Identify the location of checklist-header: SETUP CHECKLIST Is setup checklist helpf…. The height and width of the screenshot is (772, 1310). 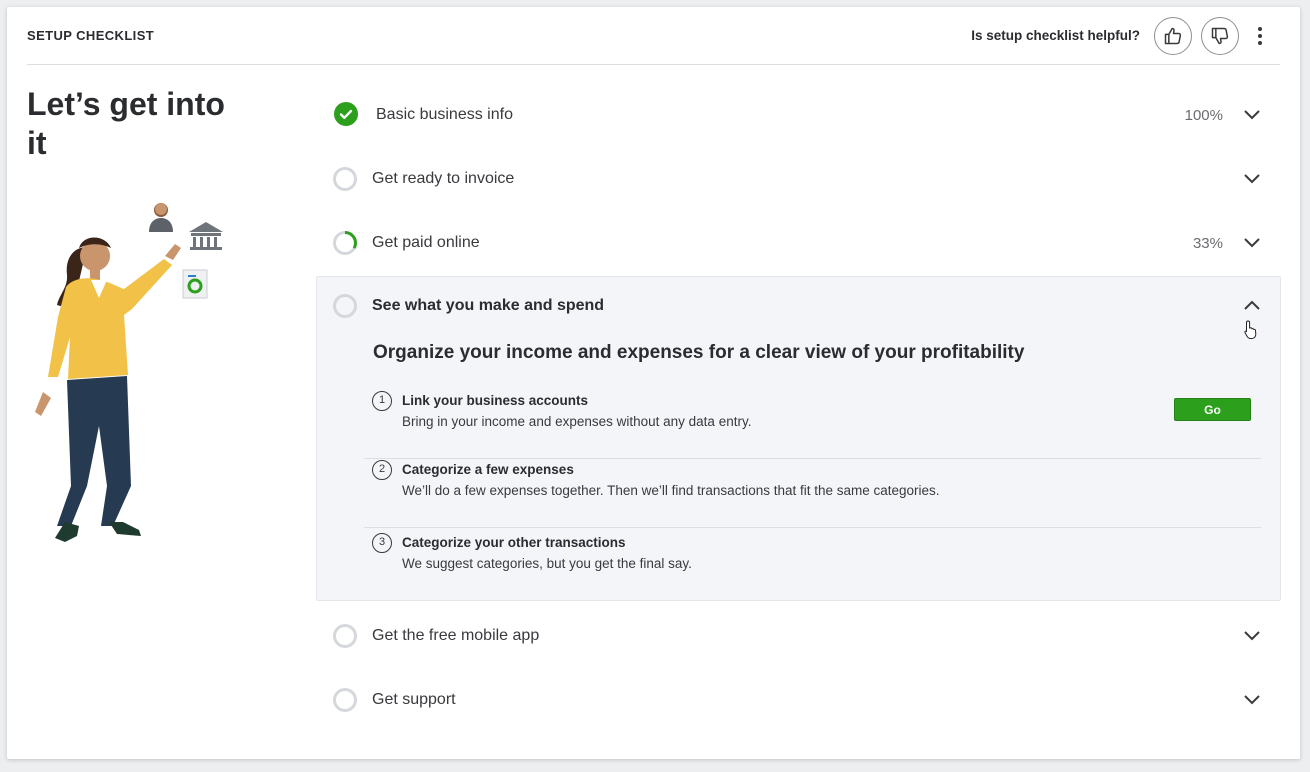
(653, 36).